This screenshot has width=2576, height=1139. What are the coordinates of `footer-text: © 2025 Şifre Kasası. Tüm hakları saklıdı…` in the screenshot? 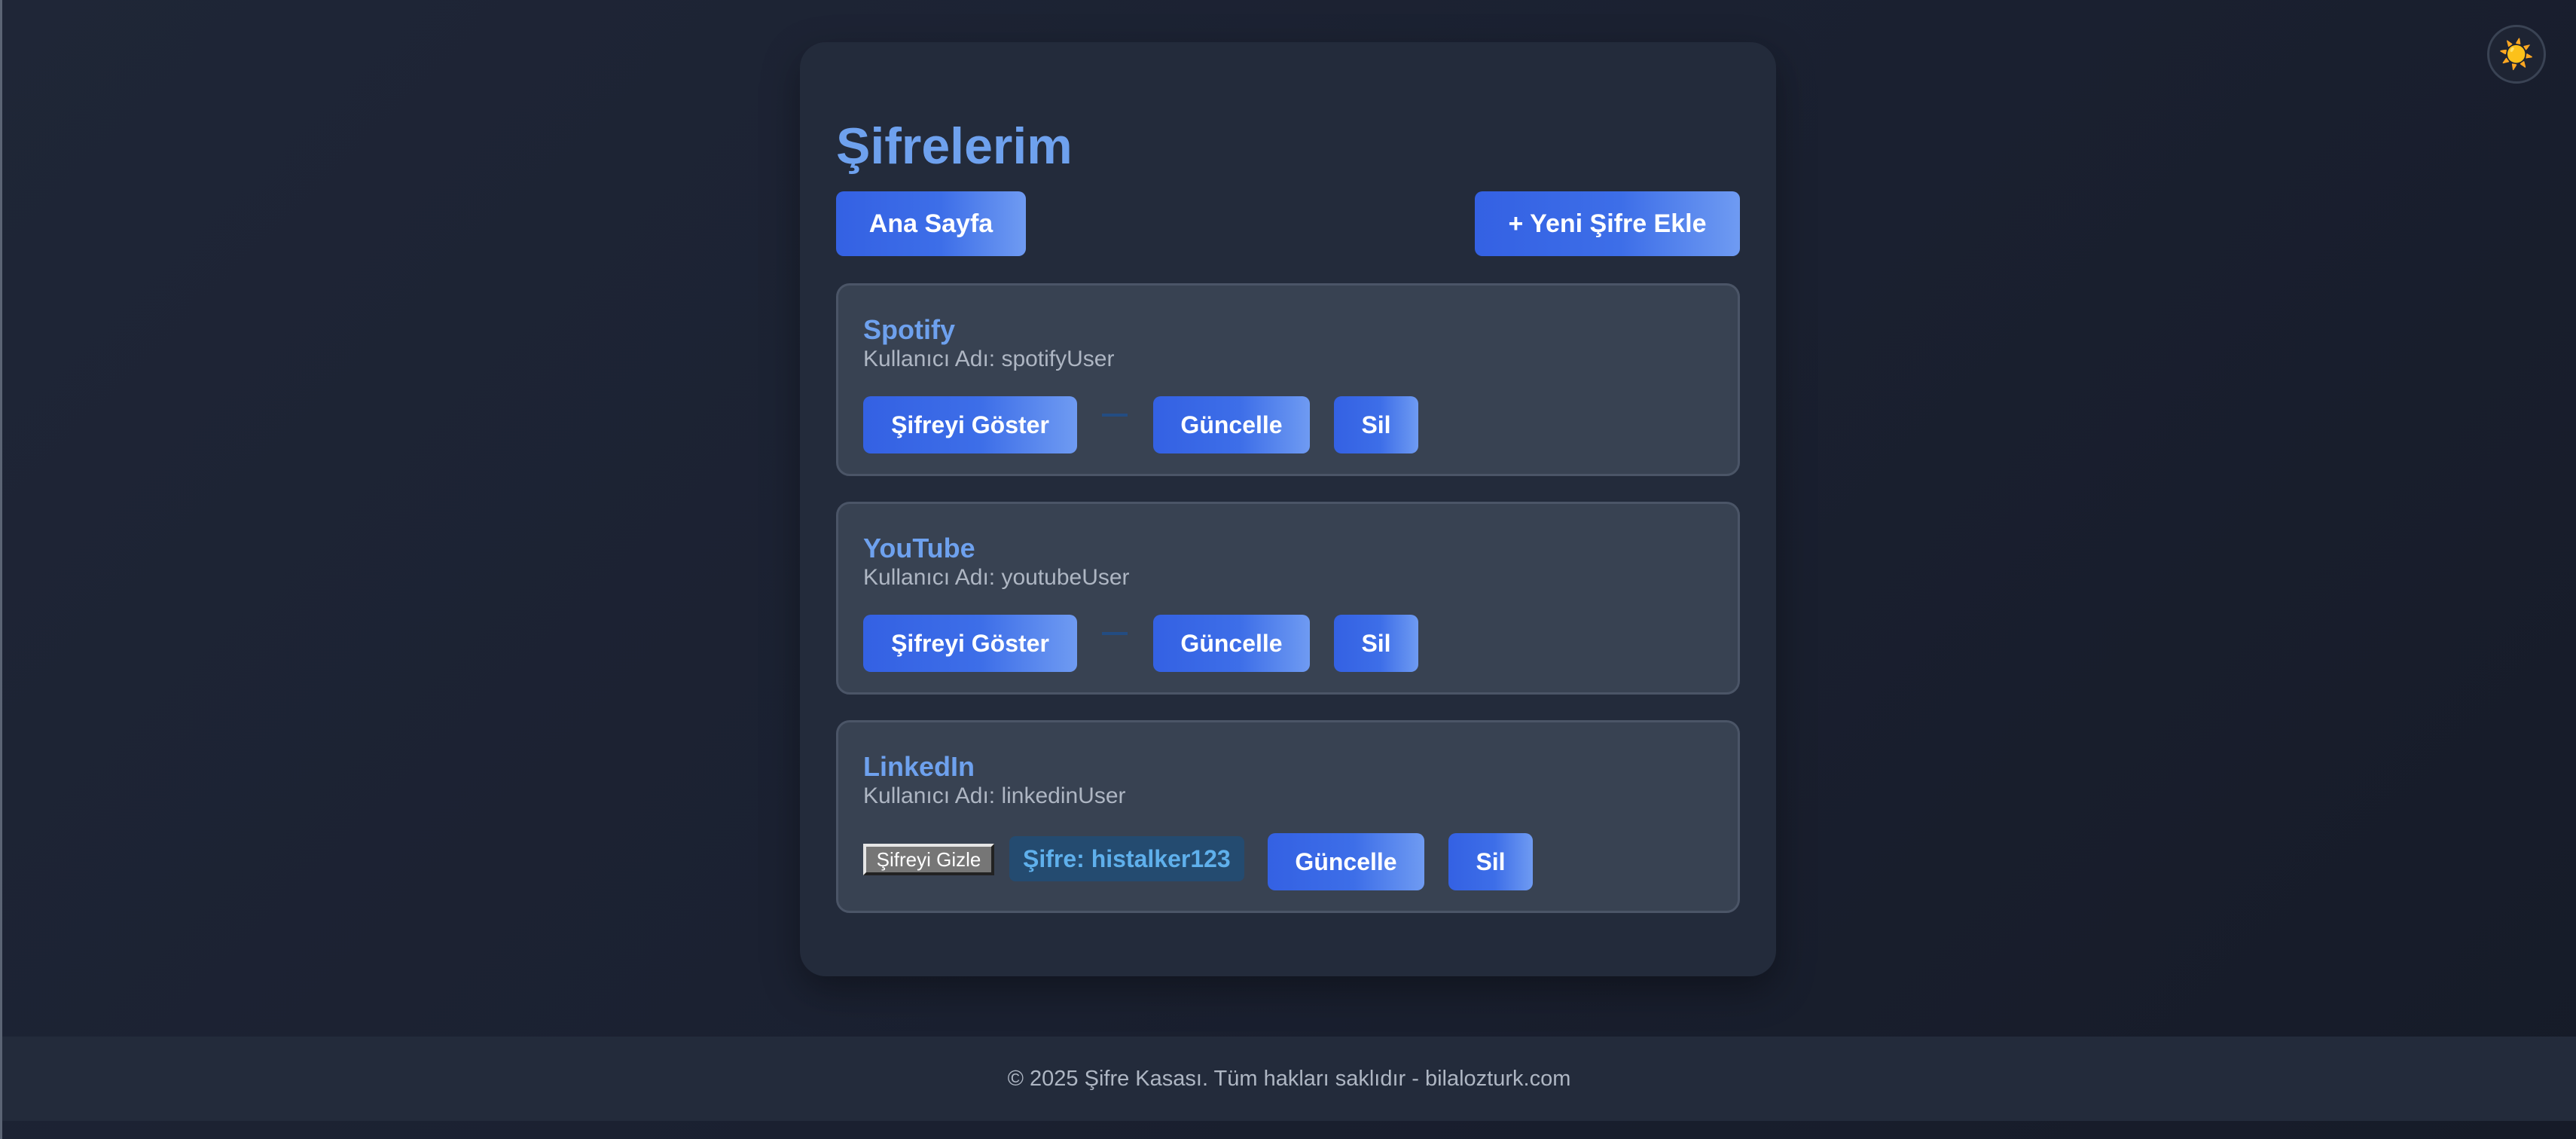 It's located at (1289, 1078).